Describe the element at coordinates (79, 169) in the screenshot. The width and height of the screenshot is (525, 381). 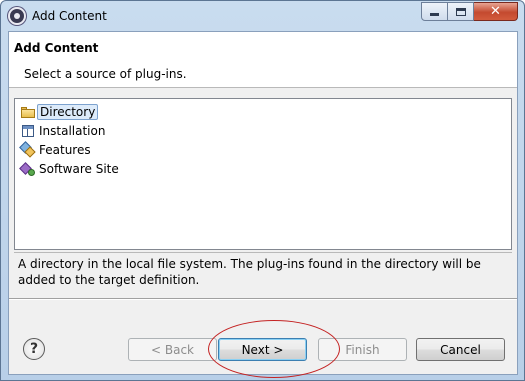
I see `source-item-label: Software Site` at that location.